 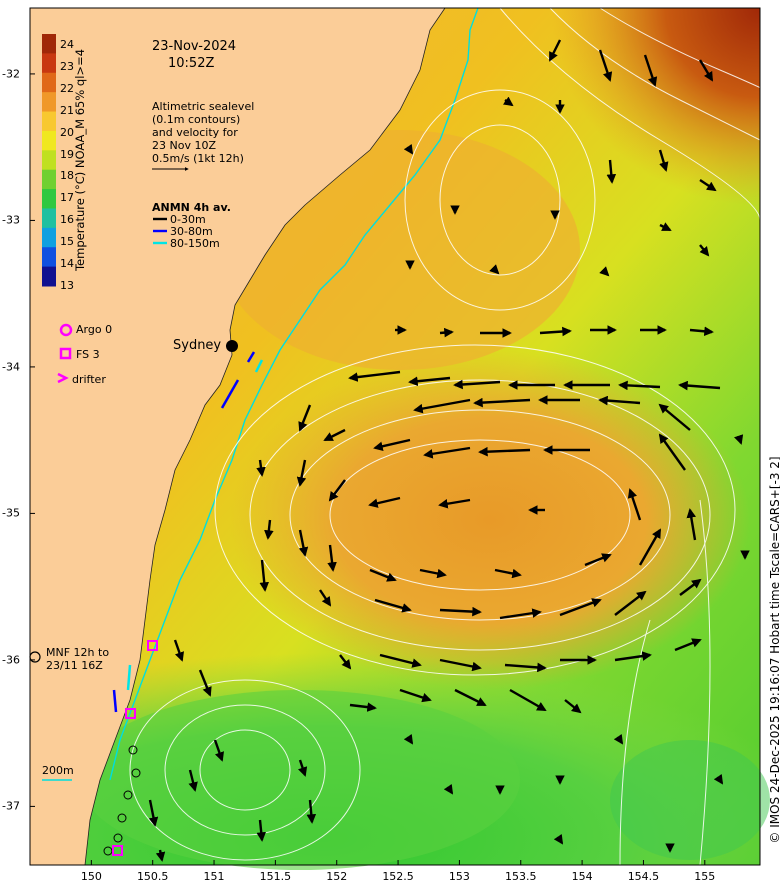 I want to click on colorbar-tick-label: 19, so click(x=67, y=154).